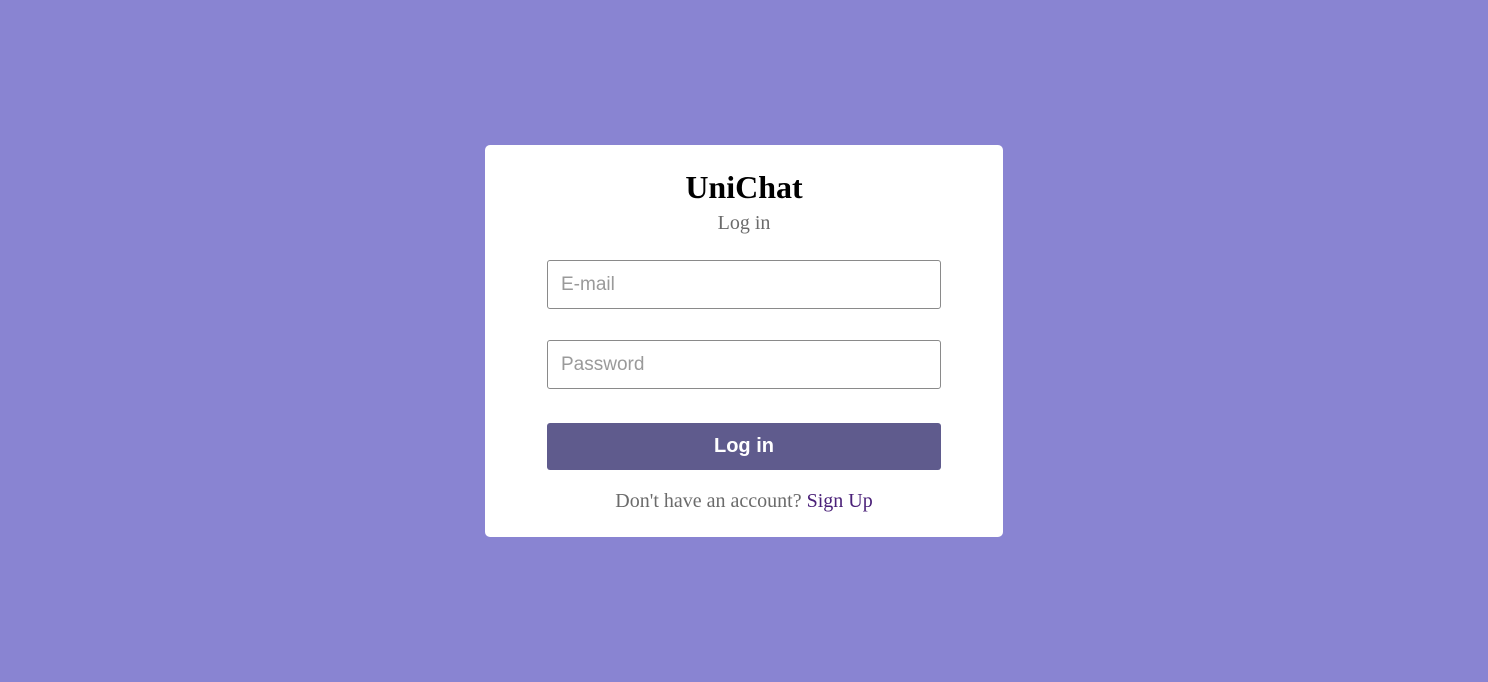 This screenshot has width=1488, height=682. What do you see at coordinates (708, 501) in the screenshot?
I see `signup-prompt-text: Don't have an account?` at bounding box center [708, 501].